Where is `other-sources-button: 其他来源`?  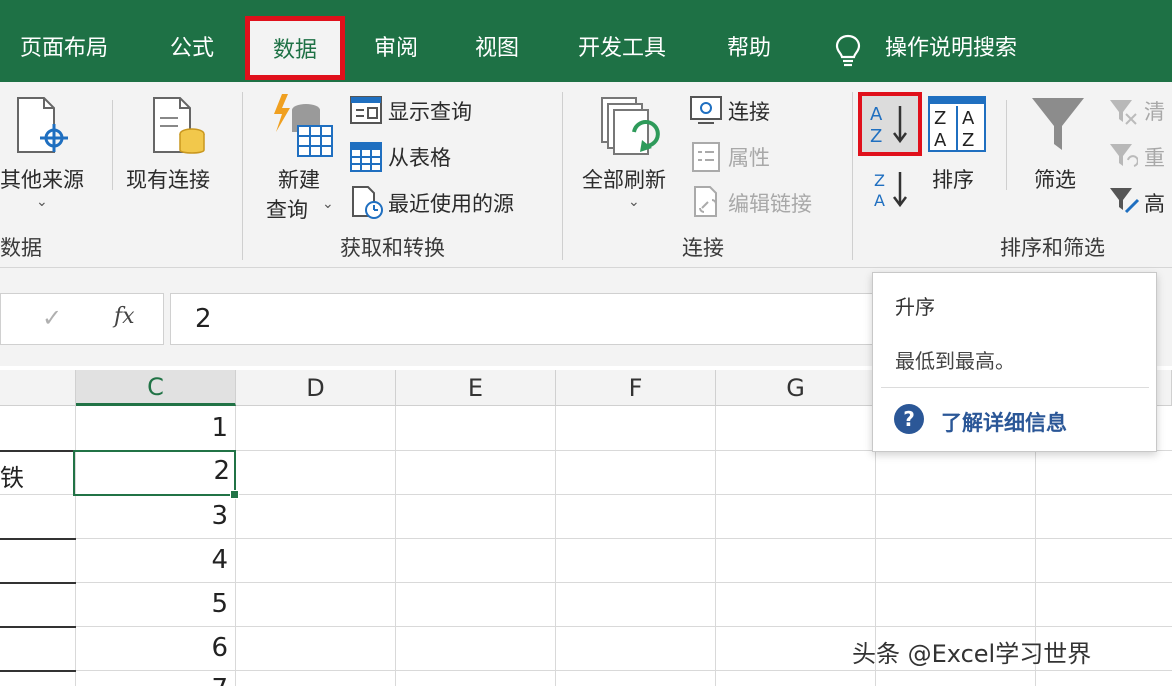 other-sources-button: 其他来源 is located at coordinates (42, 179).